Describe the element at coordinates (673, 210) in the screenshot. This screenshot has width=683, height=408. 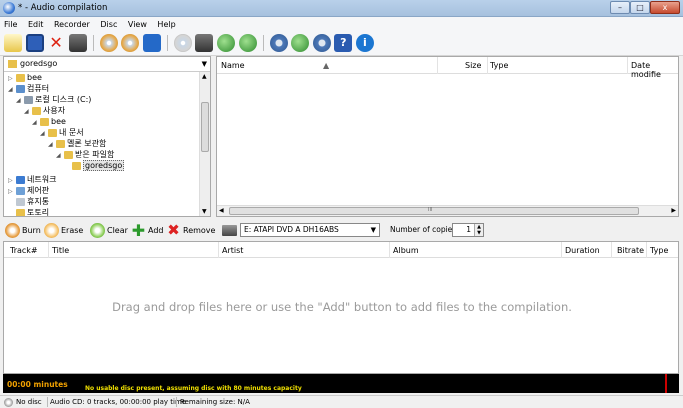
I see `scroll-right-icon: ▶` at that location.